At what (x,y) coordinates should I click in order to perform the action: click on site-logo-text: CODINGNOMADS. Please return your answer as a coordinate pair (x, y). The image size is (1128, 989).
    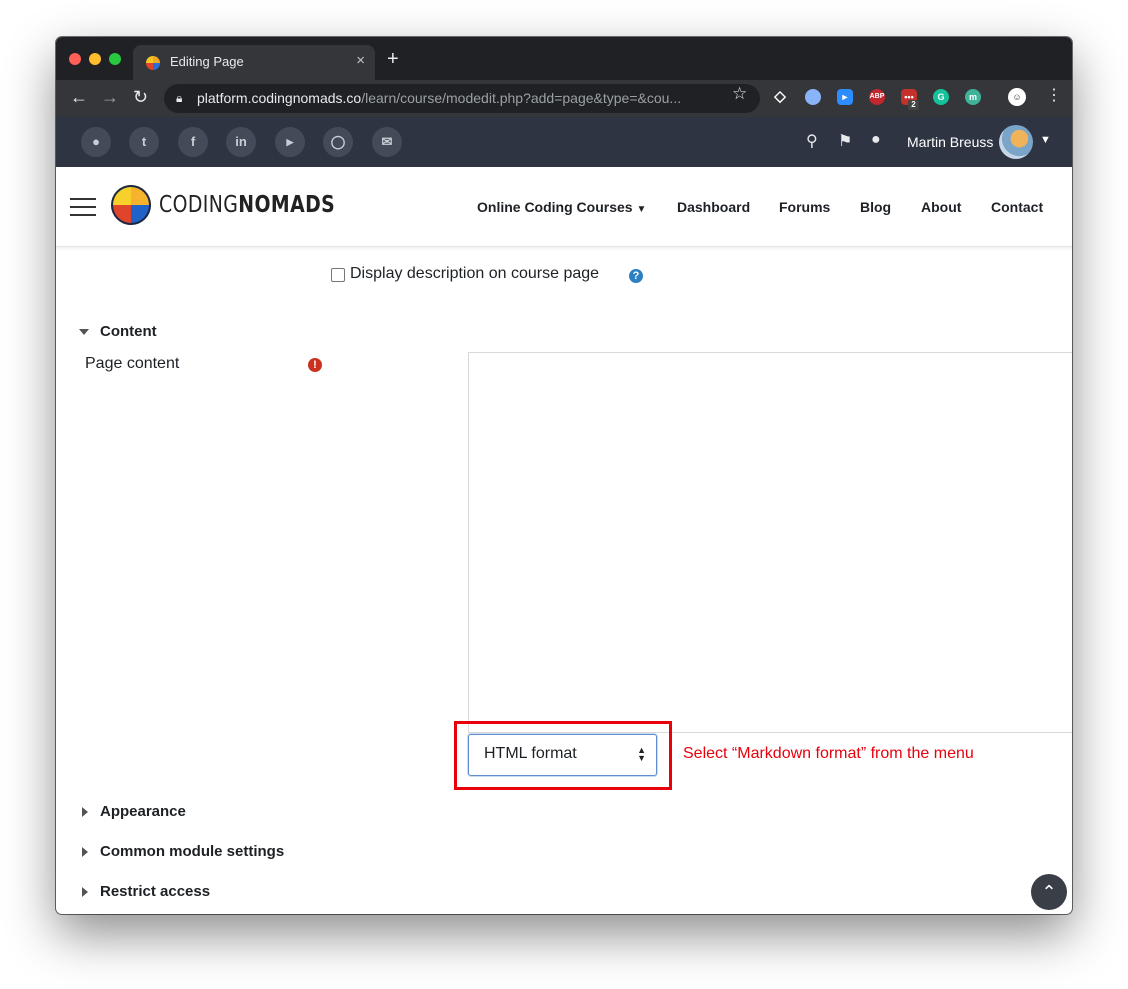
    Looking at the image, I should click on (247, 205).